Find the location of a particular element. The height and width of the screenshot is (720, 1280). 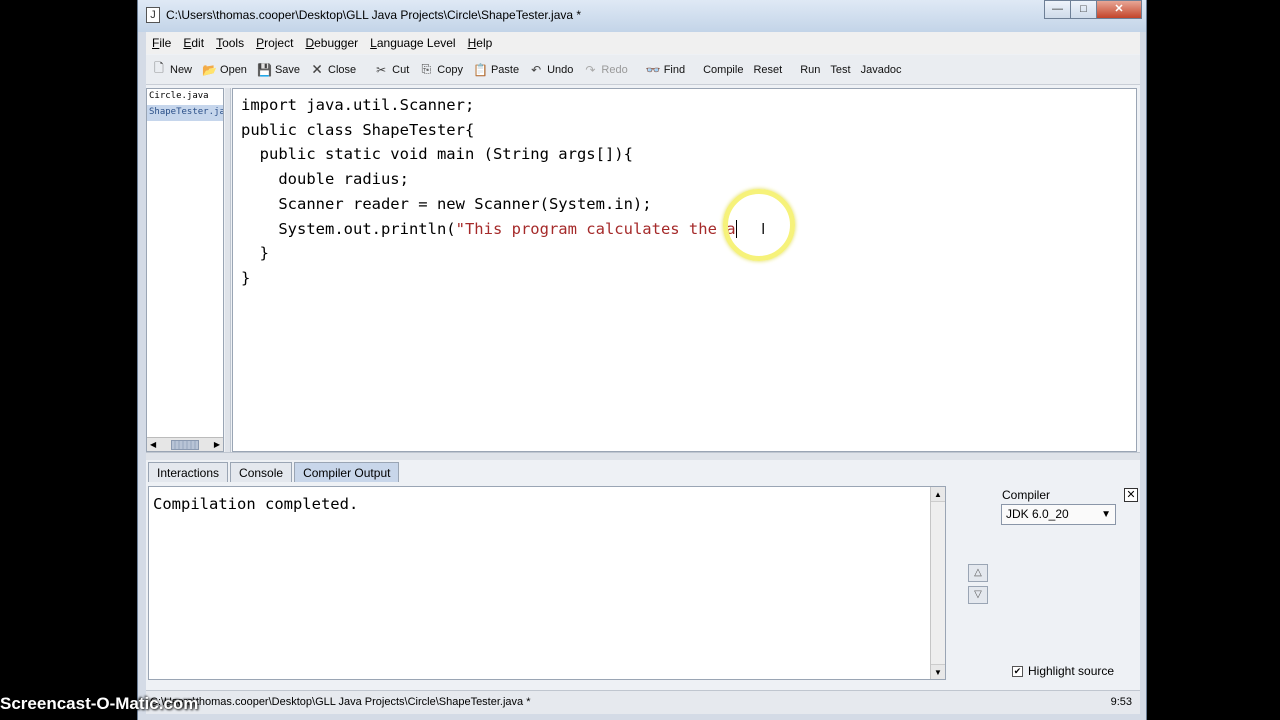

checkmark-icon: ✔ is located at coordinates (1017, 671).